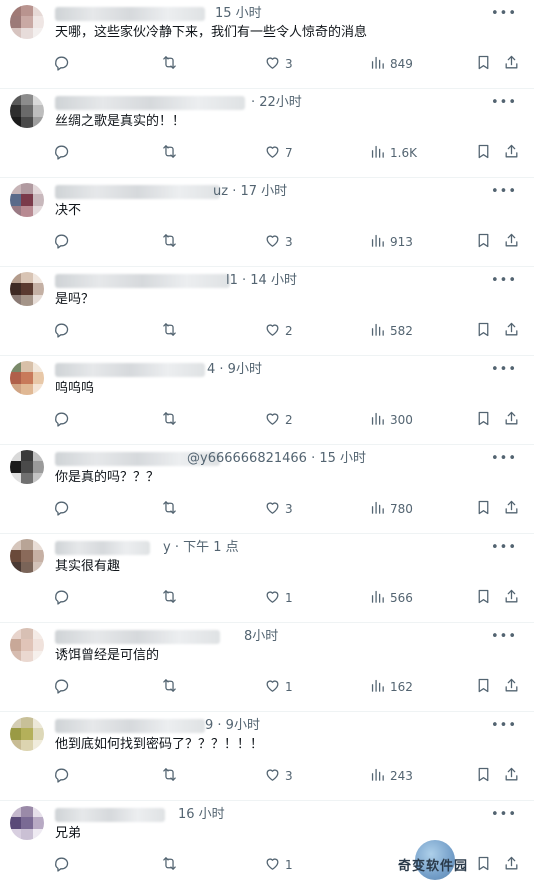 The height and width of the screenshot is (890, 534). What do you see at coordinates (267, 311) in the screenshot?
I see `reply-item: l1 · 14 小时 ••• 是吗？ 2 582` at bounding box center [267, 311].